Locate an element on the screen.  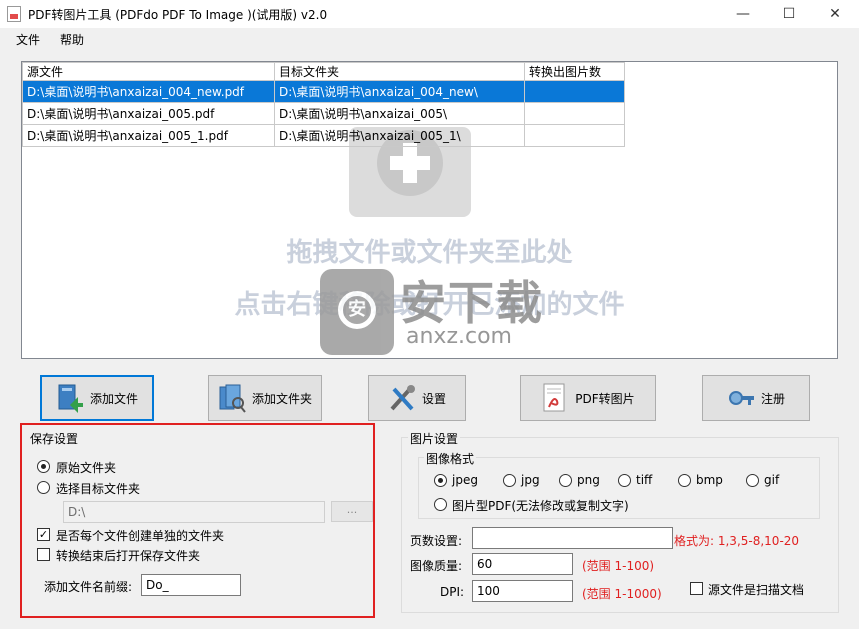
minimize-button: — is located at coordinates (743, 14).